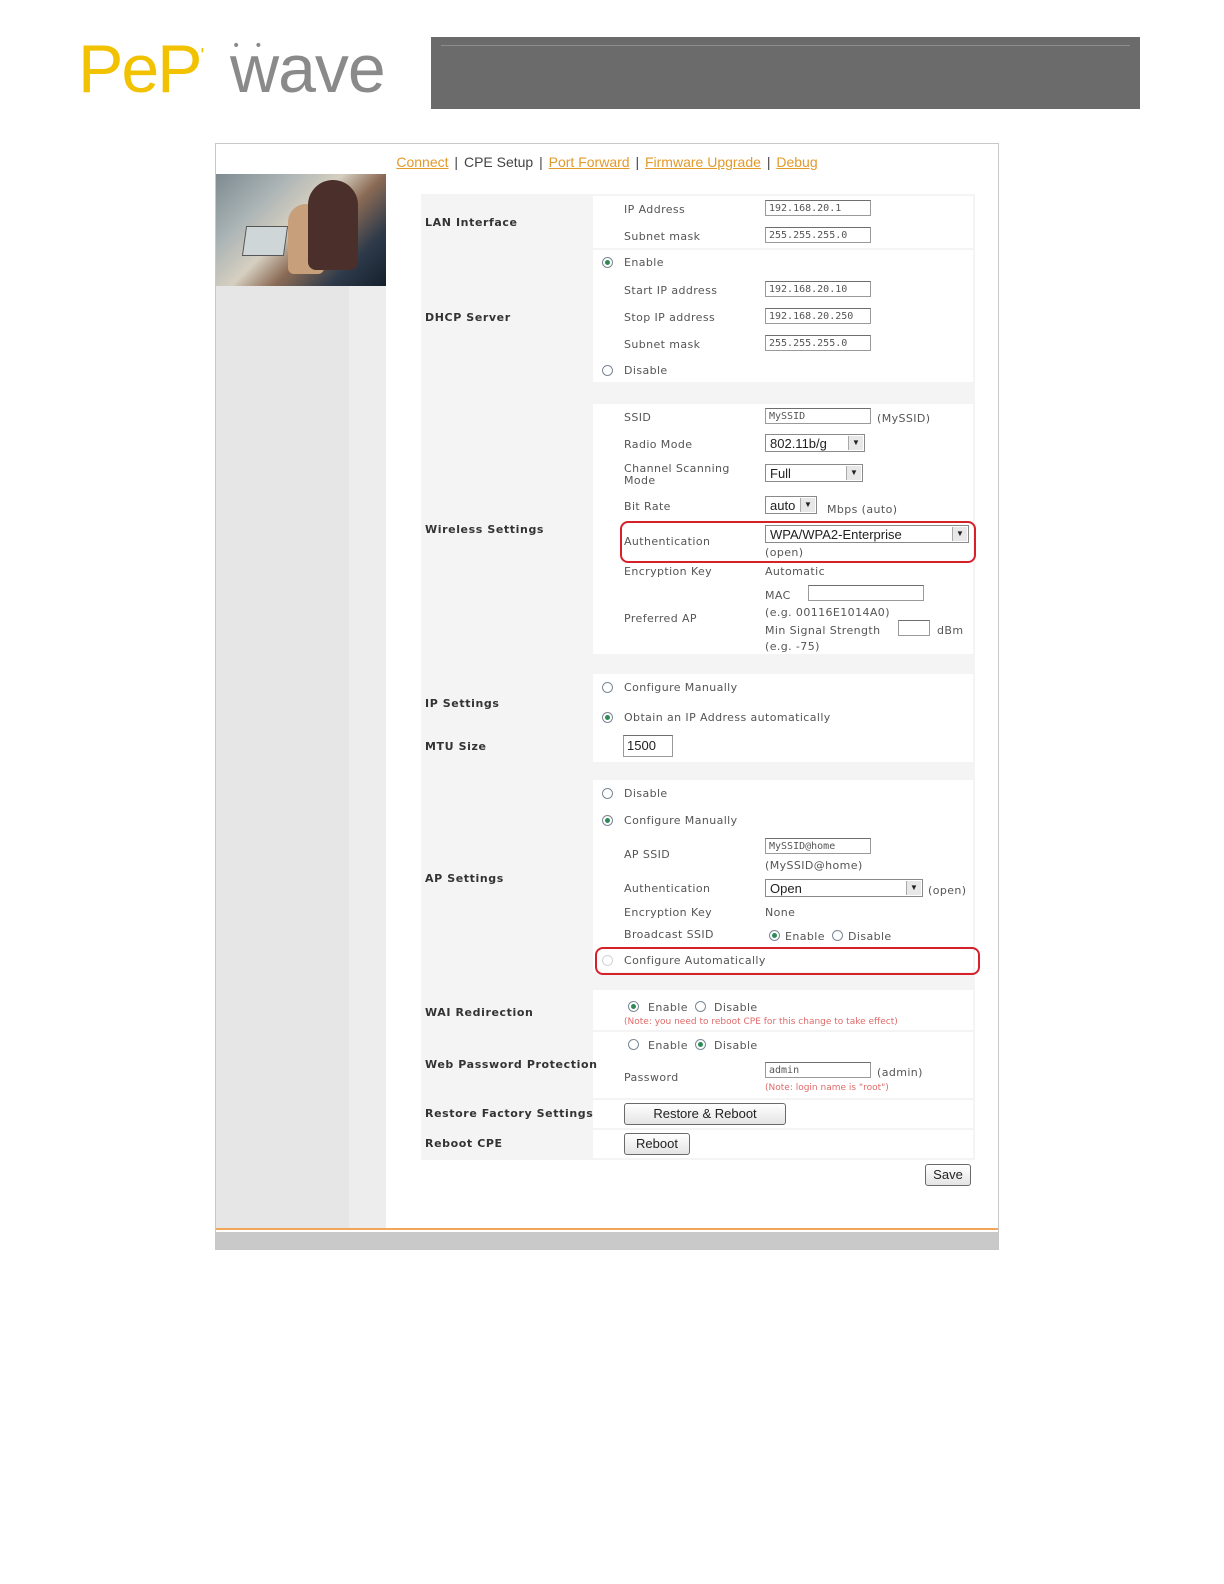 The height and width of the screenshot is (1584, 1224). Describe the element at coordinates (900, 1072) in the screenshot. I see `password-default: (admin)` at that location.